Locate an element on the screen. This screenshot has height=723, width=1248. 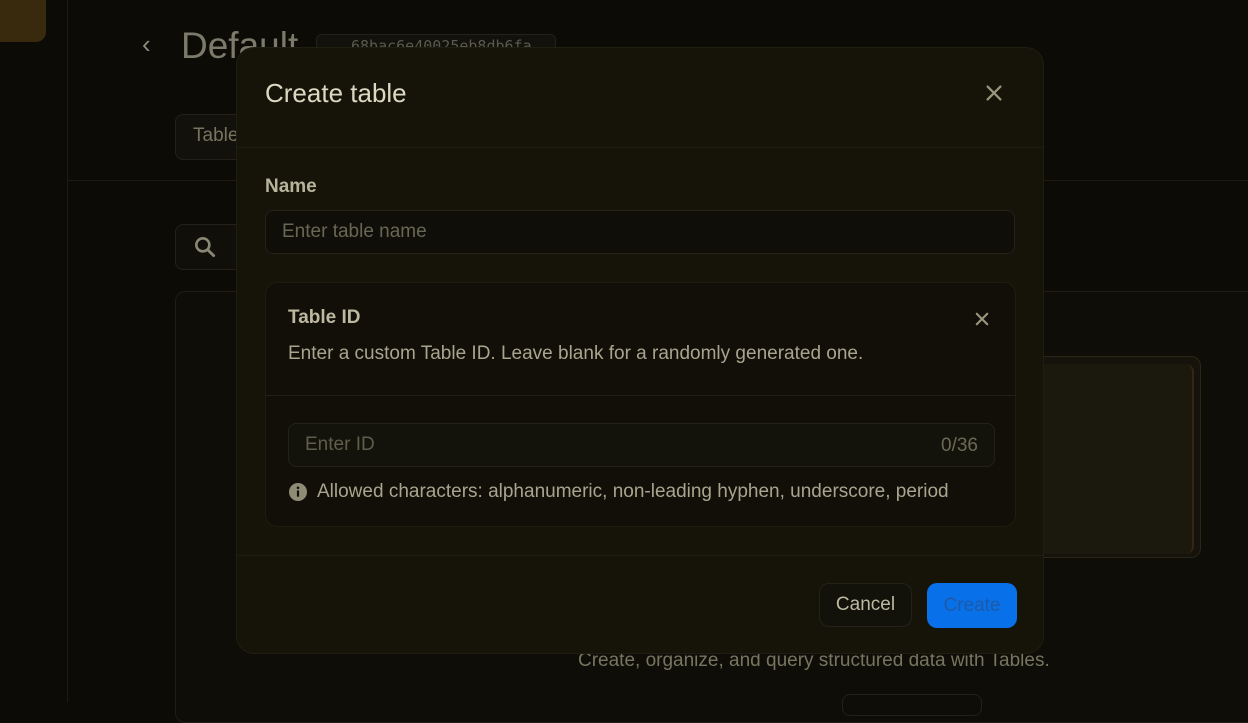
name-label: Name is located at coordinates (291, 186).